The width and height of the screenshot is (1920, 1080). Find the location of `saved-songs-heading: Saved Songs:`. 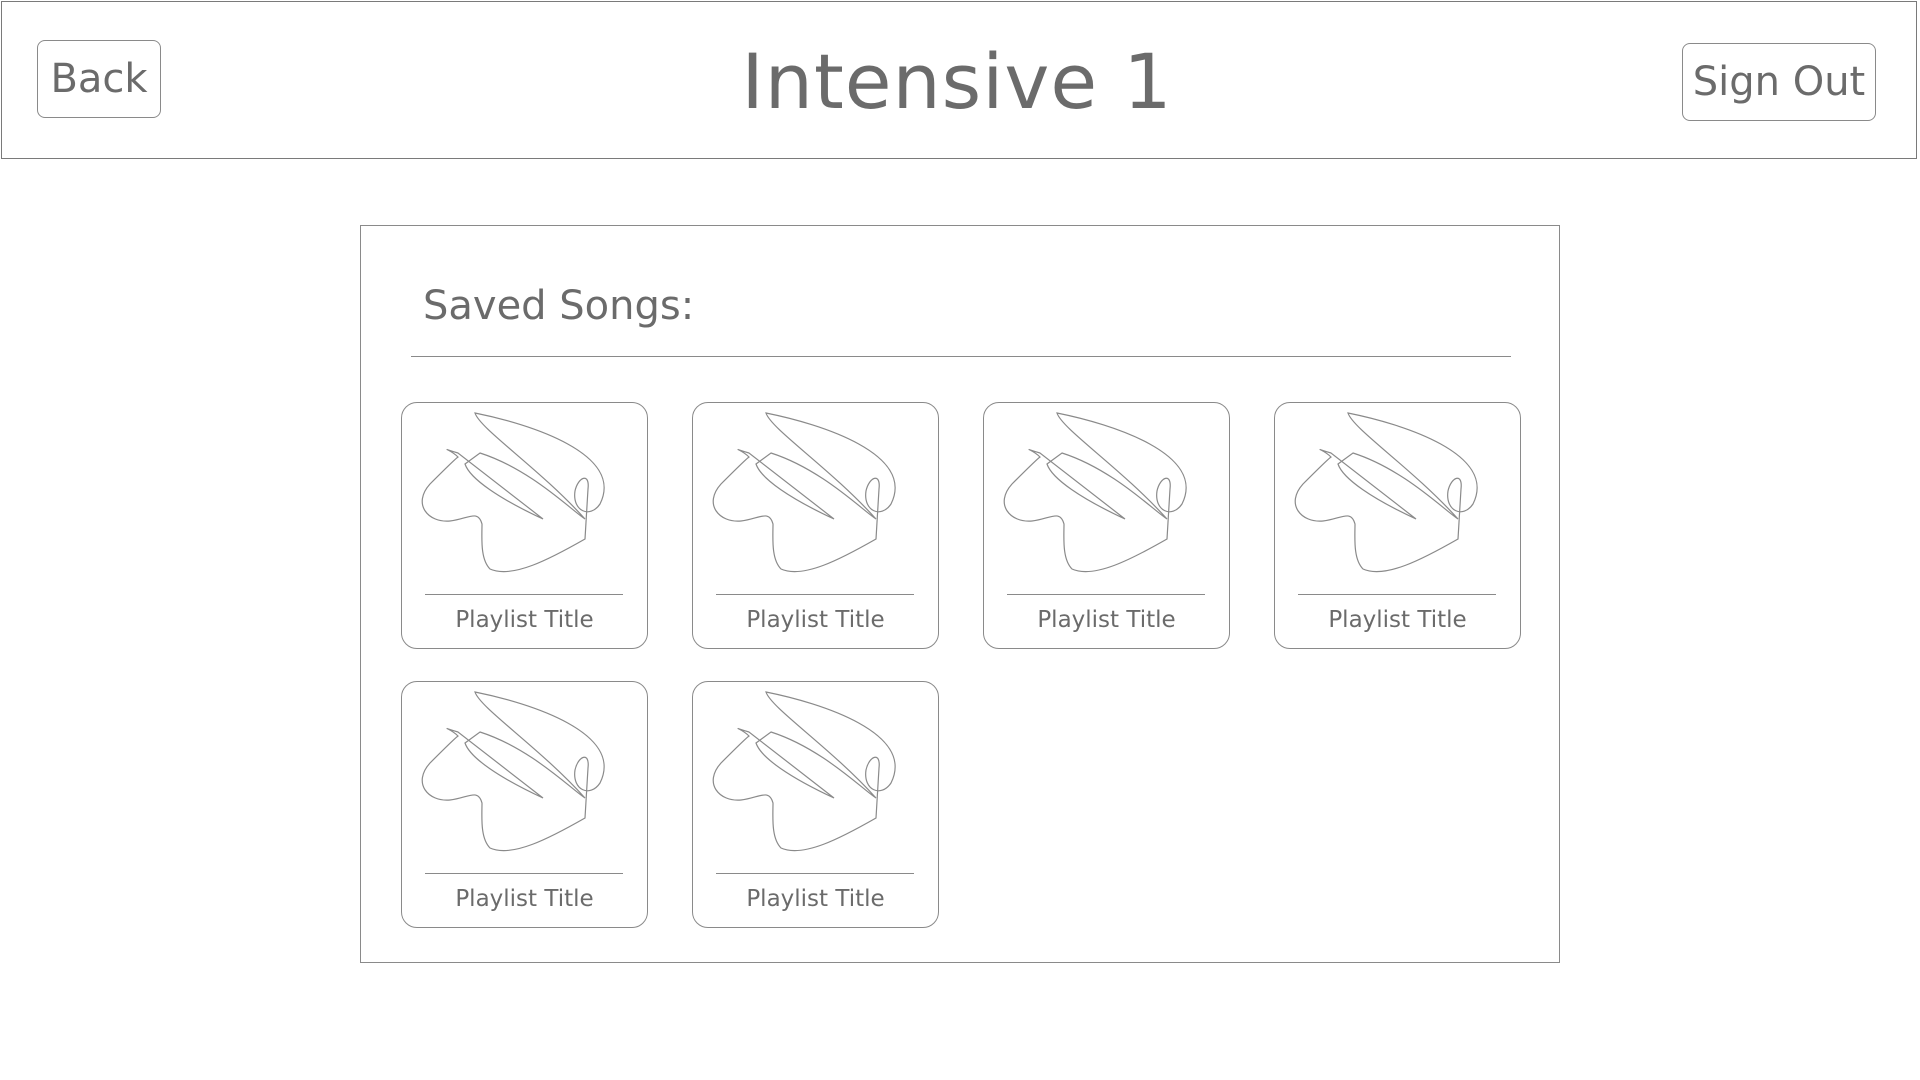

saved-songs-heading: Saved Songs: is located at coordinates (559, 306).